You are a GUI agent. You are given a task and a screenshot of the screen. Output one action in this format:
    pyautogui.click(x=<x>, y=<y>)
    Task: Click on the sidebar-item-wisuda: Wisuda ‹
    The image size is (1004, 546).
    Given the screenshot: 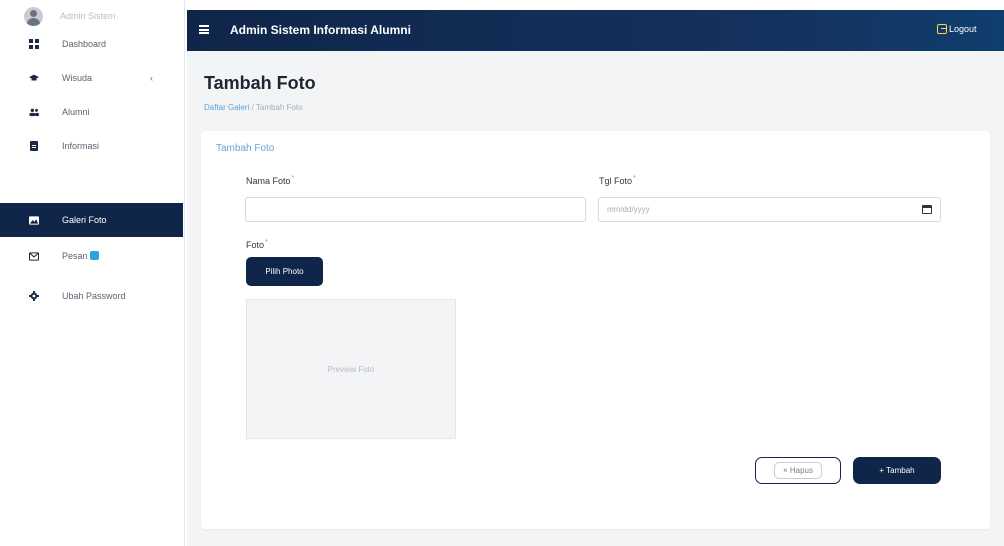 What is the action you would take?
    pyautogui.click(x=91, y=78)
    